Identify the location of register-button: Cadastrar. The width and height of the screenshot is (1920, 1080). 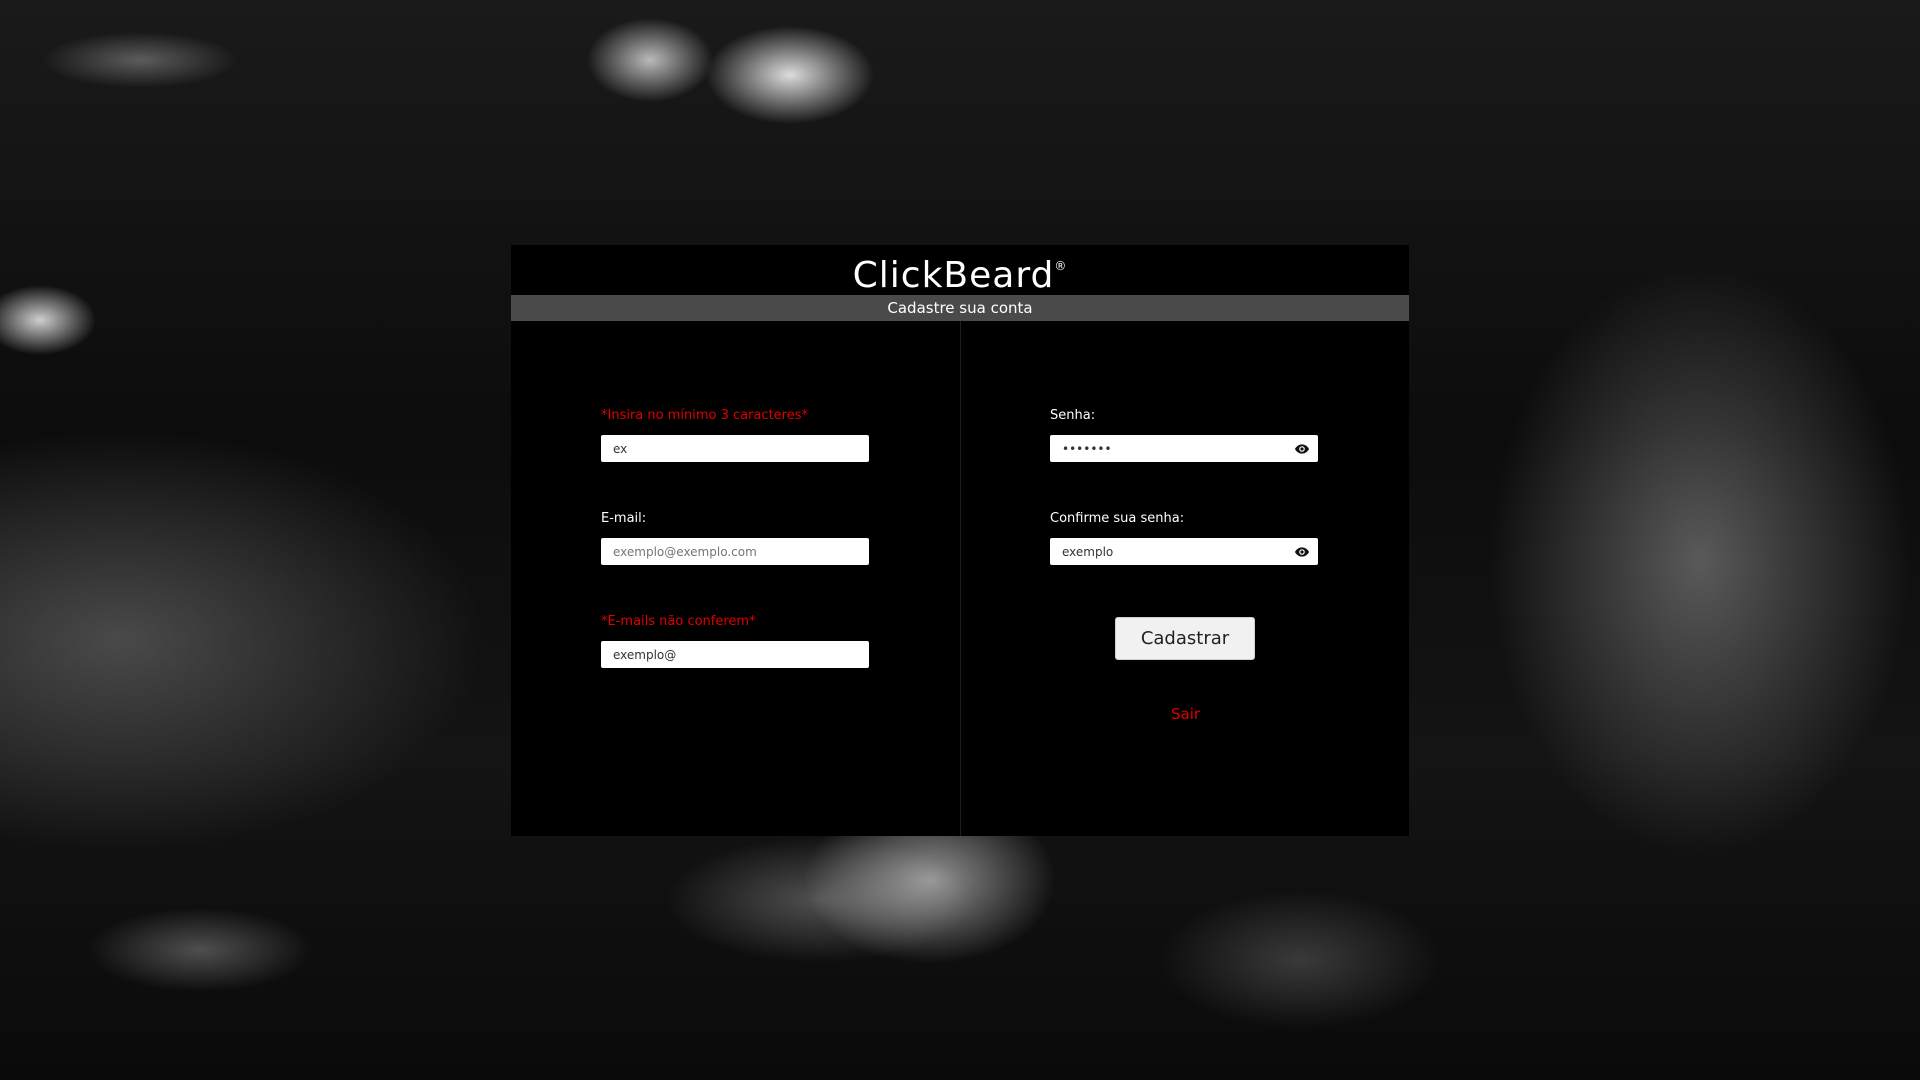
(1185, 638).